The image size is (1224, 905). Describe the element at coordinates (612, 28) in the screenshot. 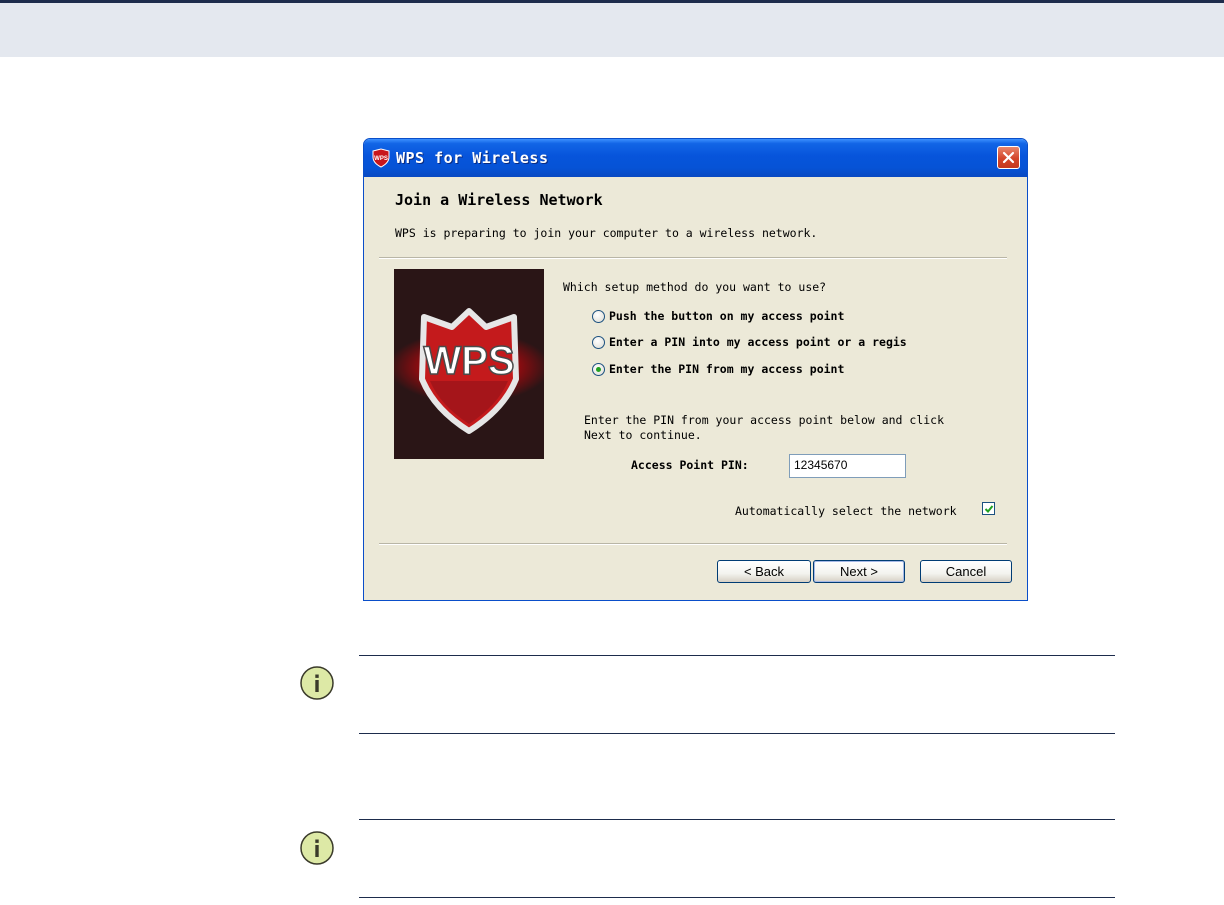

I see `page-header-band` at that location.